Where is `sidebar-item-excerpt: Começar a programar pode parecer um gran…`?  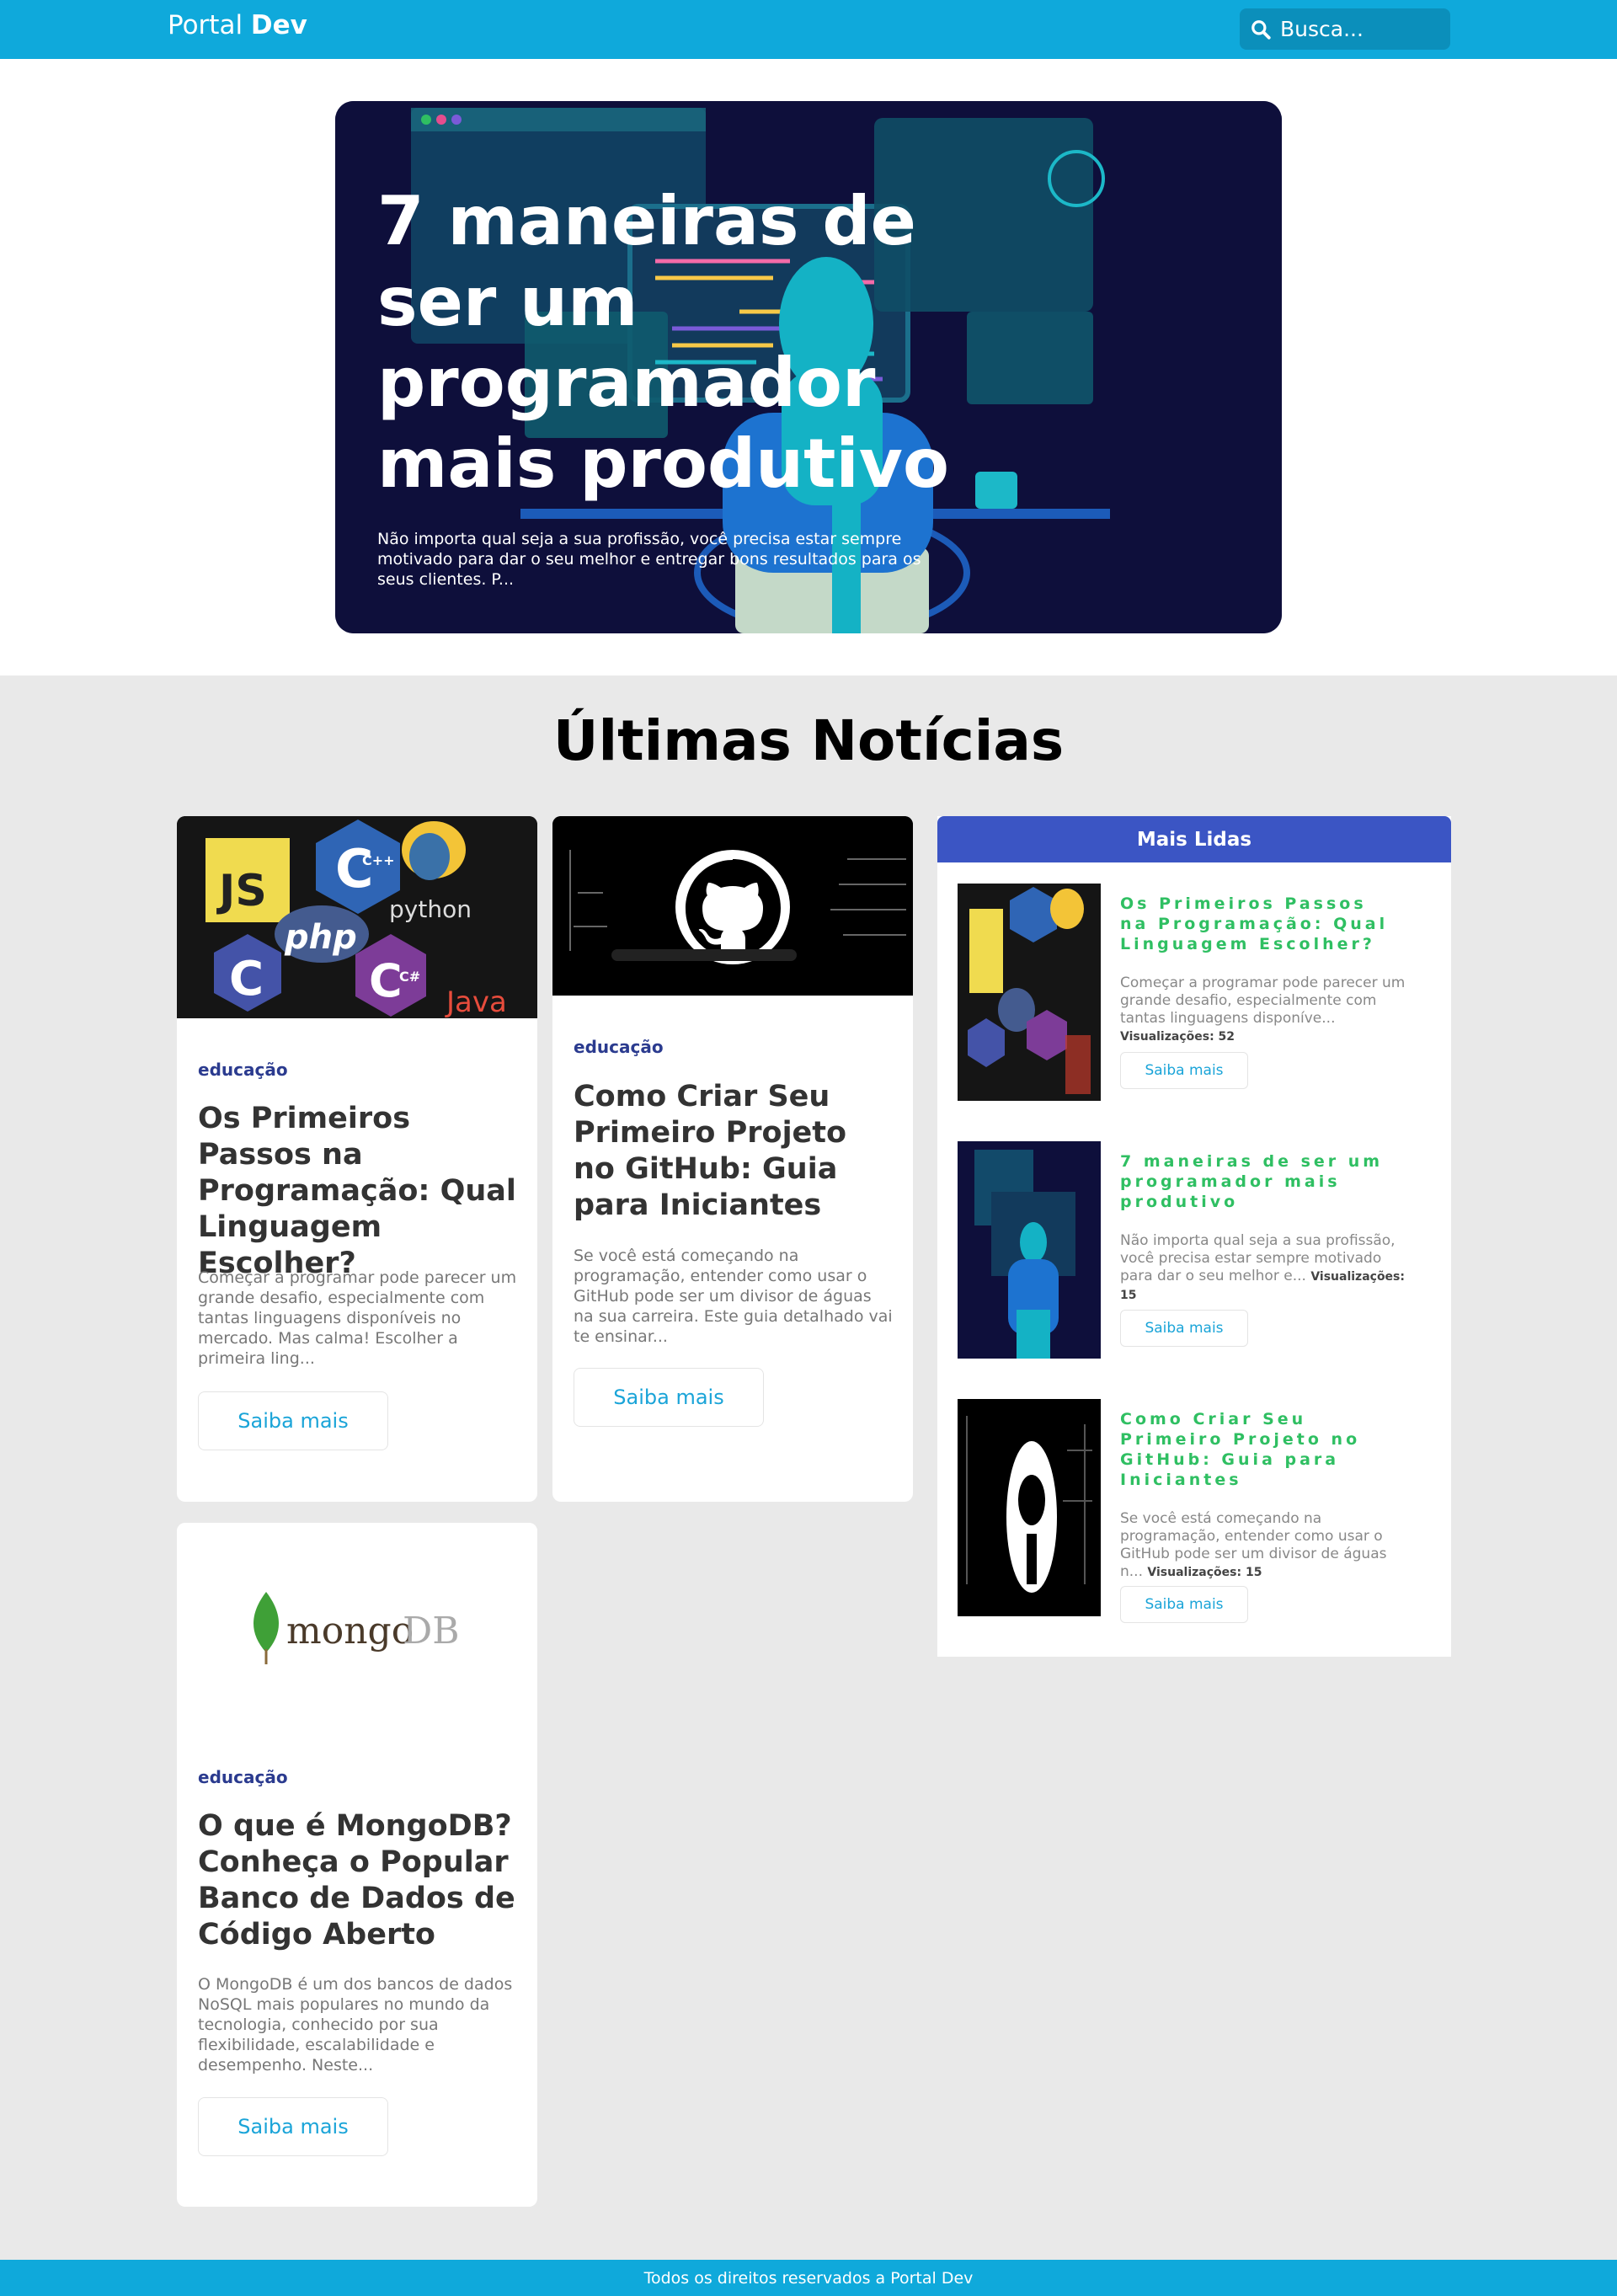 sidebar-item-excerpt: Começar a programar pode parecer um gran… is located at coordinates (1263, 1000).